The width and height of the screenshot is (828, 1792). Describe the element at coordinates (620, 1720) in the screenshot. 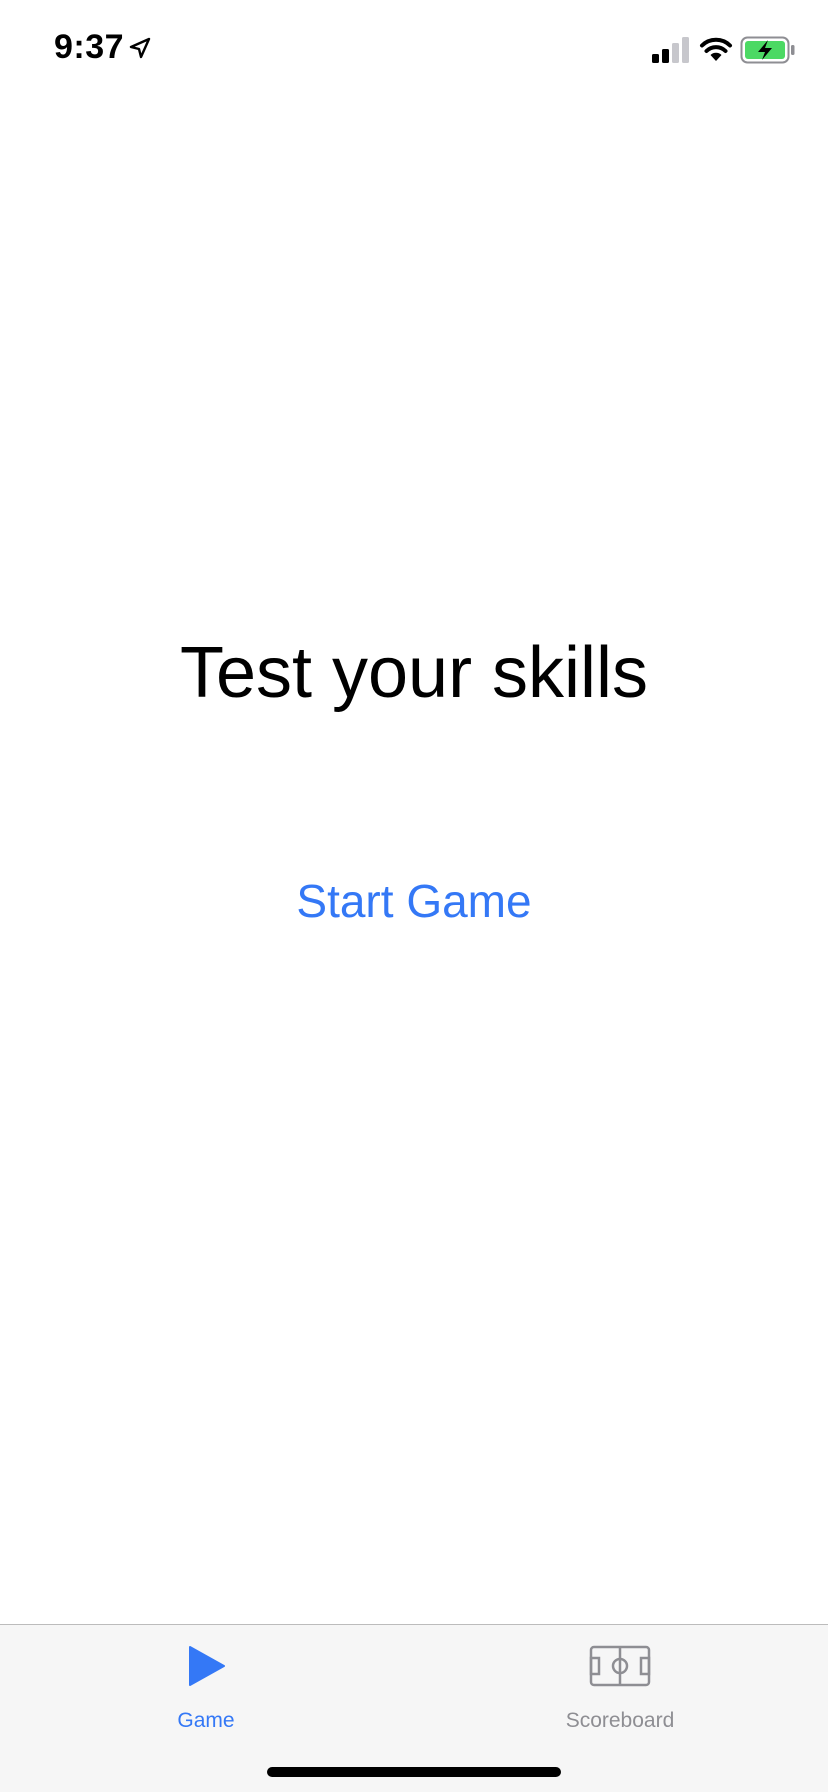

I see `tab-scoreboard-label: Scoreboard` at that location.